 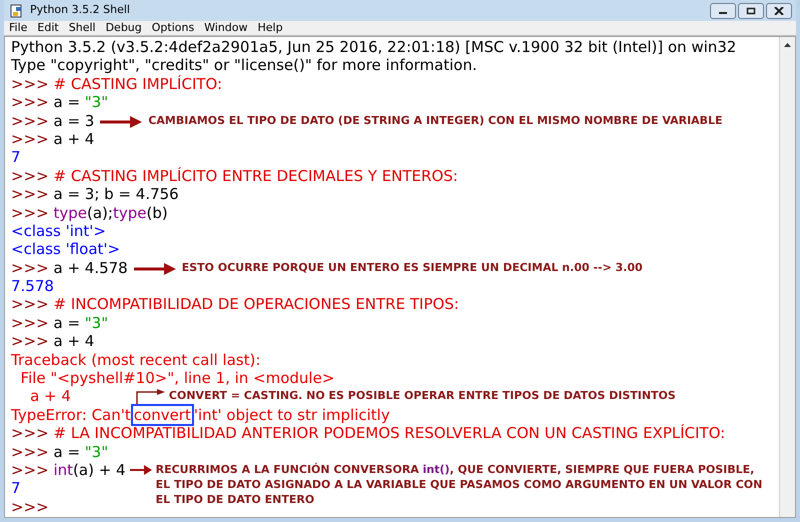 What do you see at coordinates (173, 28) in the screenshot?
I see `menu-item: Options` at bounding box center [173, 28].